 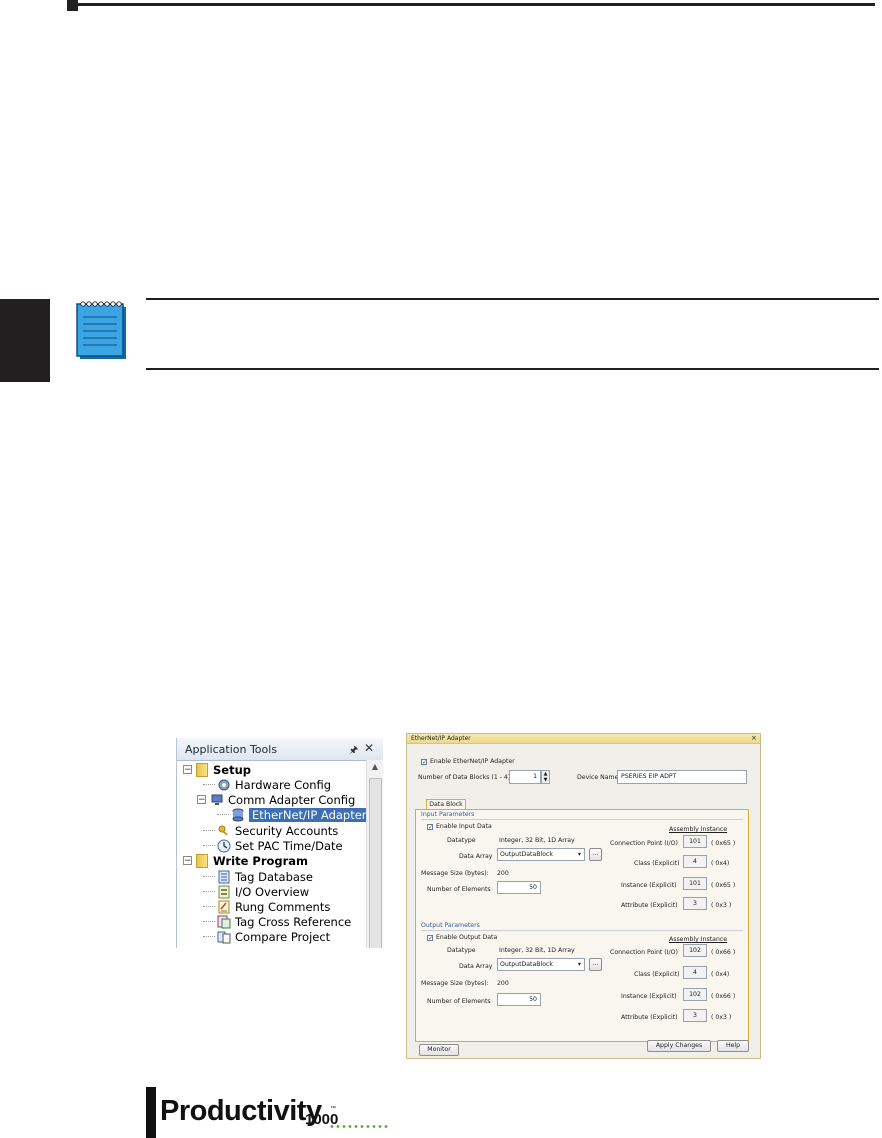 I want to click on enable-adapter-row: ✓ Enable EtherNet/IP Adapter, so click(x=468, y=761).